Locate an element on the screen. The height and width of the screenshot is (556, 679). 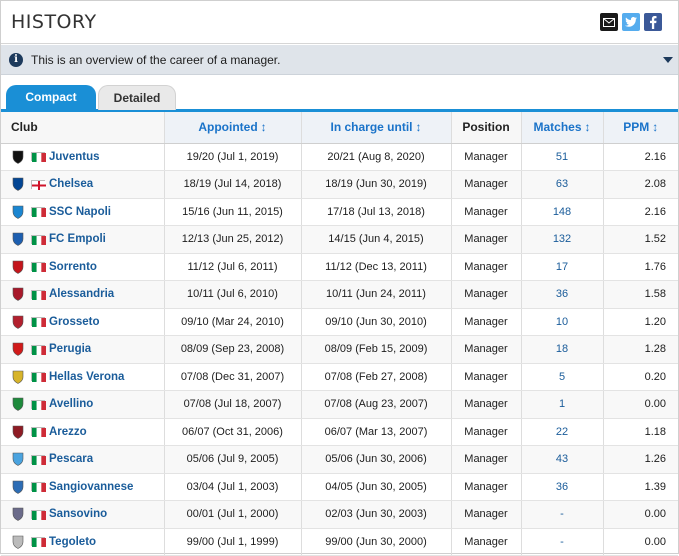
empoli-crest-icon is located at coordinates (18, 239).